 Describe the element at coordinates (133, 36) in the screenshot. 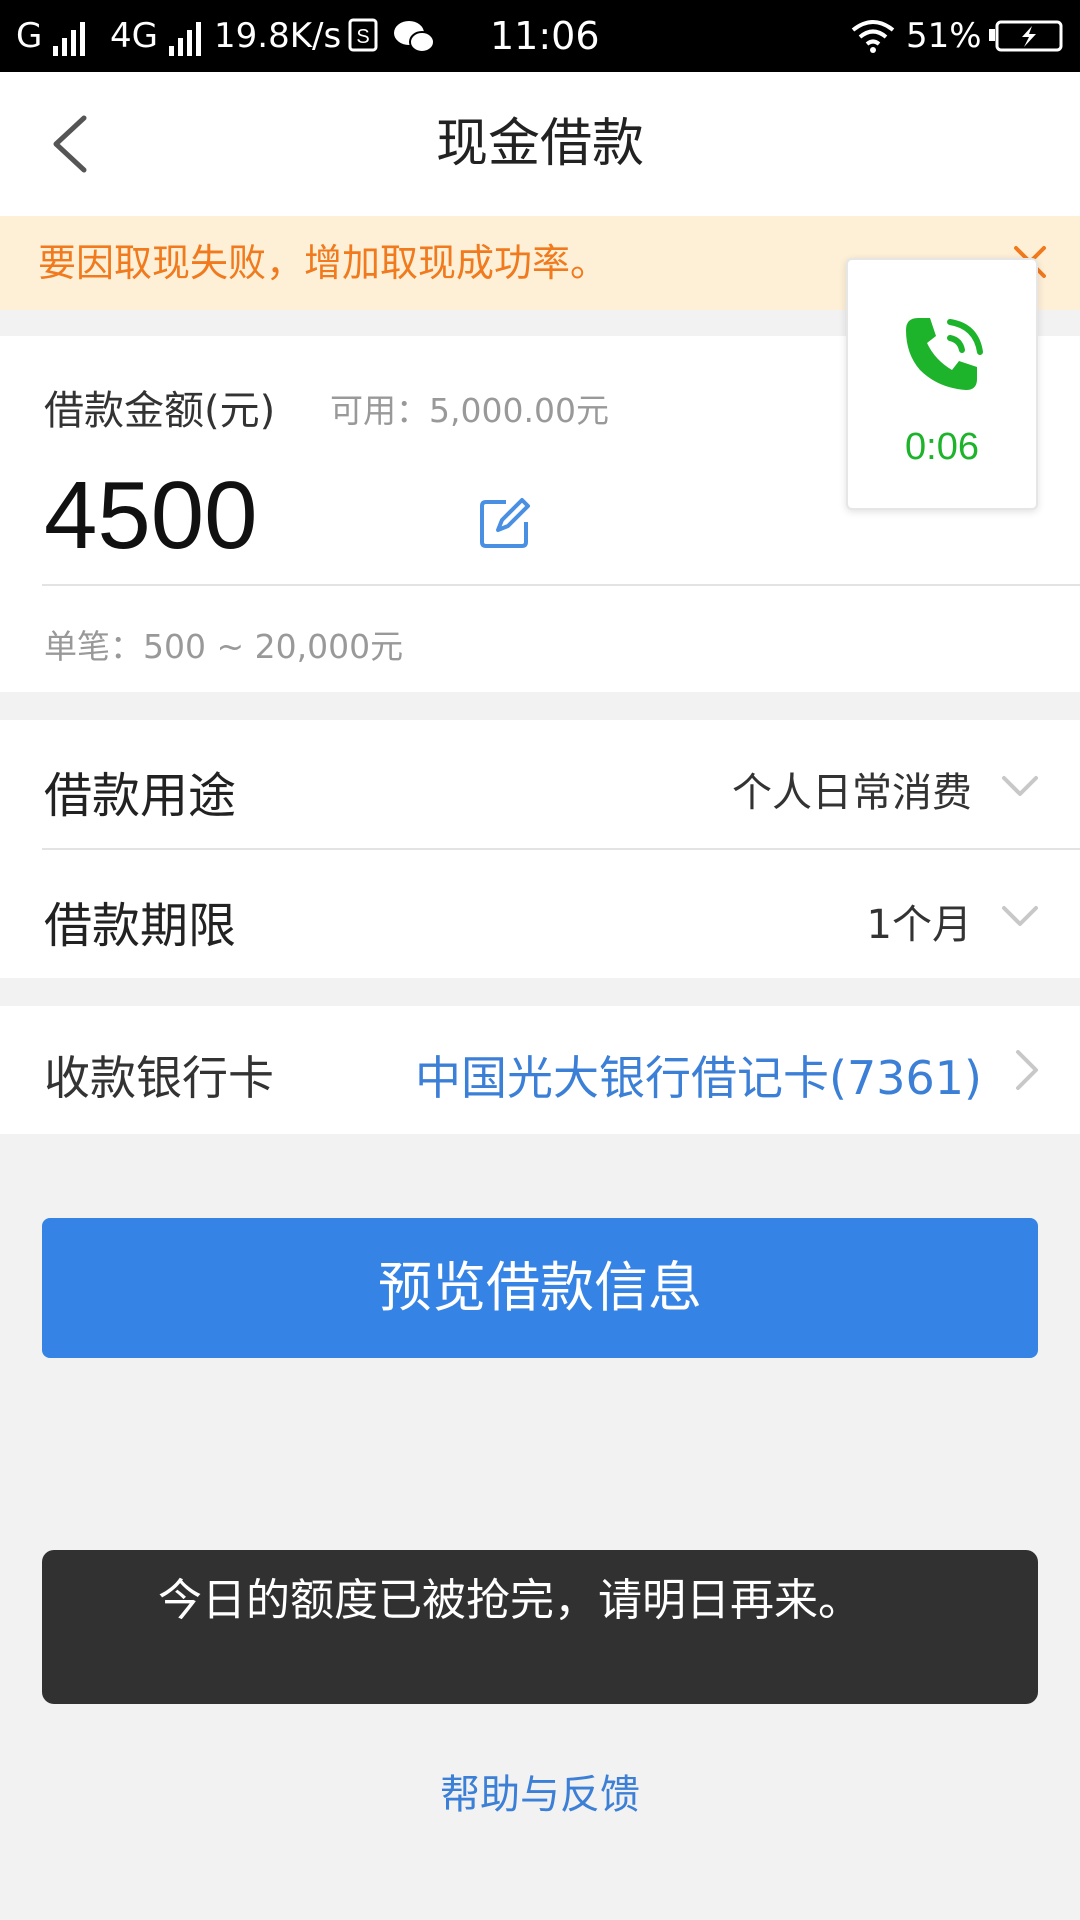

I see `network-label: 4G` at that location.